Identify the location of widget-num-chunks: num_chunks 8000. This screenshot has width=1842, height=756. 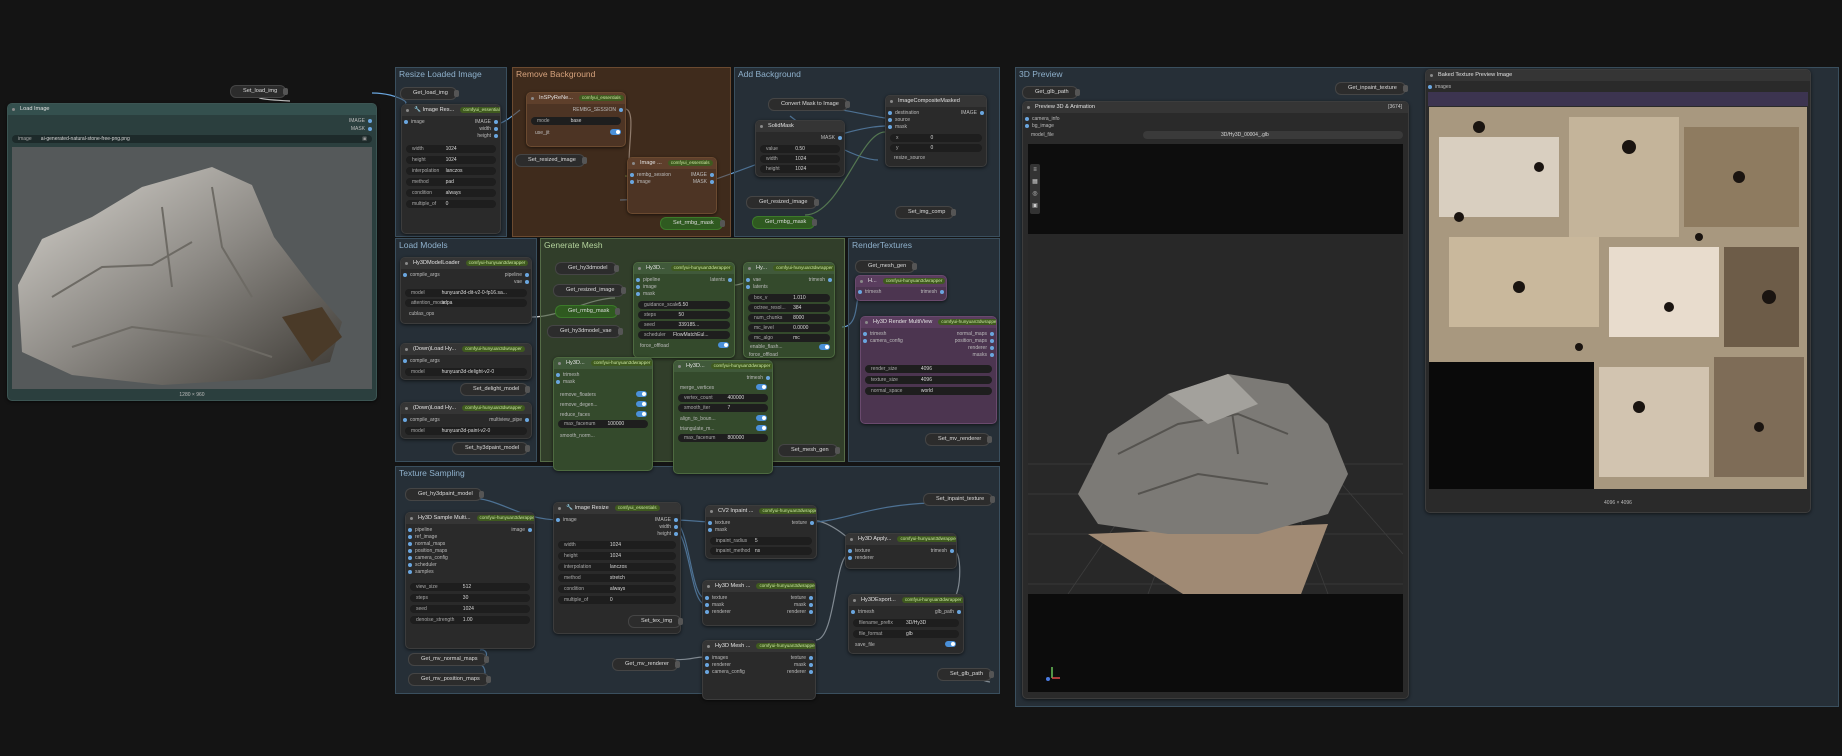
(789, 318).